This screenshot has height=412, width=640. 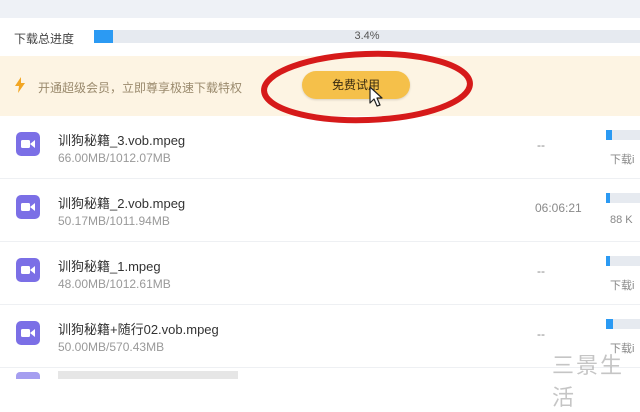 What do you see at coordinates (114, 284) in the screenshot?
I see `file-size: 48.00MB/1012.61MB` at bounding box center [114, 284].